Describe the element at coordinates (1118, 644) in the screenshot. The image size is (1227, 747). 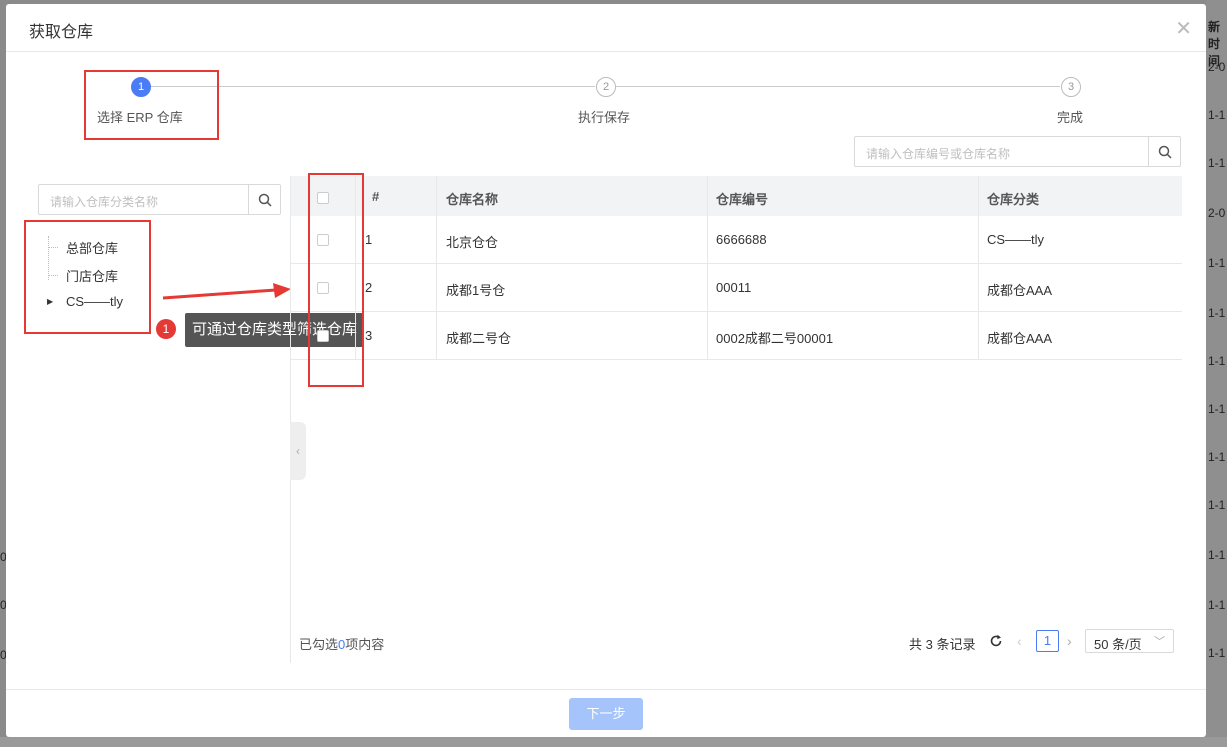
I see `page-size-value: 50 条/页` at that location.